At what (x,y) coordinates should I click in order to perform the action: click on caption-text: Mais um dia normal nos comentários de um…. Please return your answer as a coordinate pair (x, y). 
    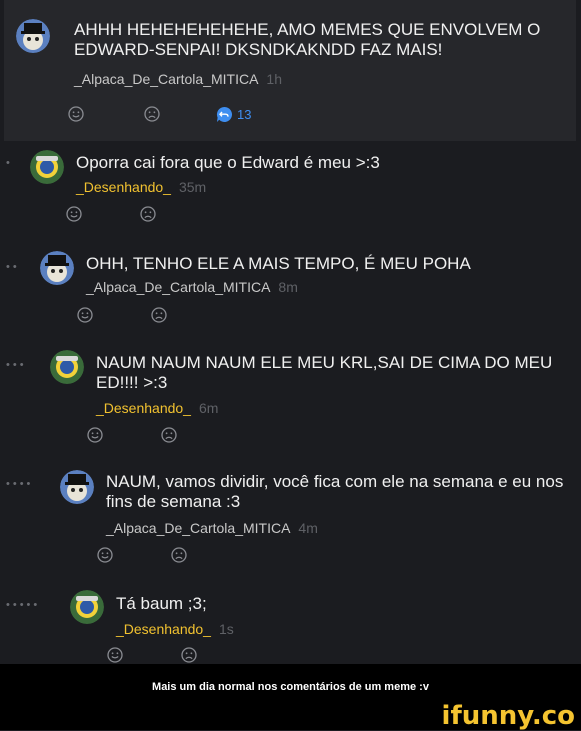
    Looking at the image, I should click on (290, 687).